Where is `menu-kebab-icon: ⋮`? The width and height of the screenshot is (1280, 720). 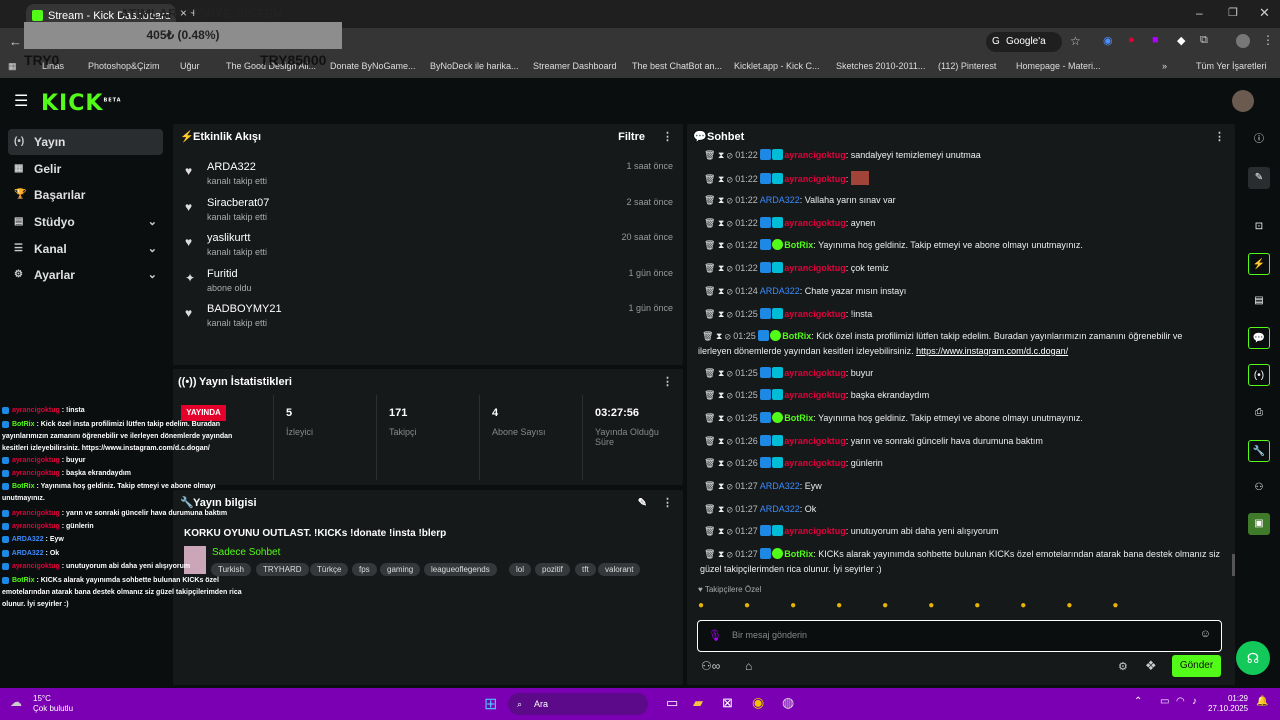 menu-kebab-icon: ⋮ is located at coordinates (1268, 40).